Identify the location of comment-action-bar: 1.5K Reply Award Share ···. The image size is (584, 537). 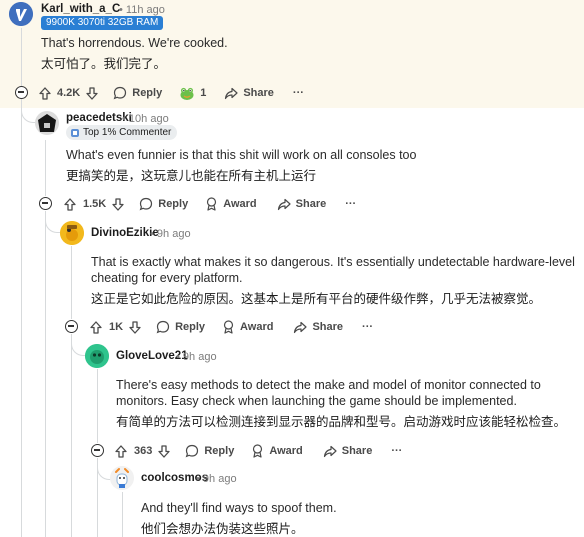
(210, 204).